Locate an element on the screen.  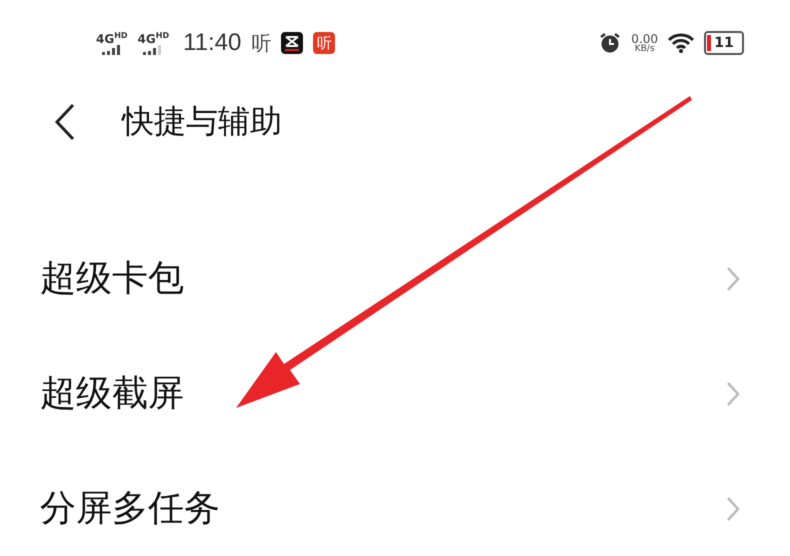
app-badge: 听 is located at coordinates (324, 43).